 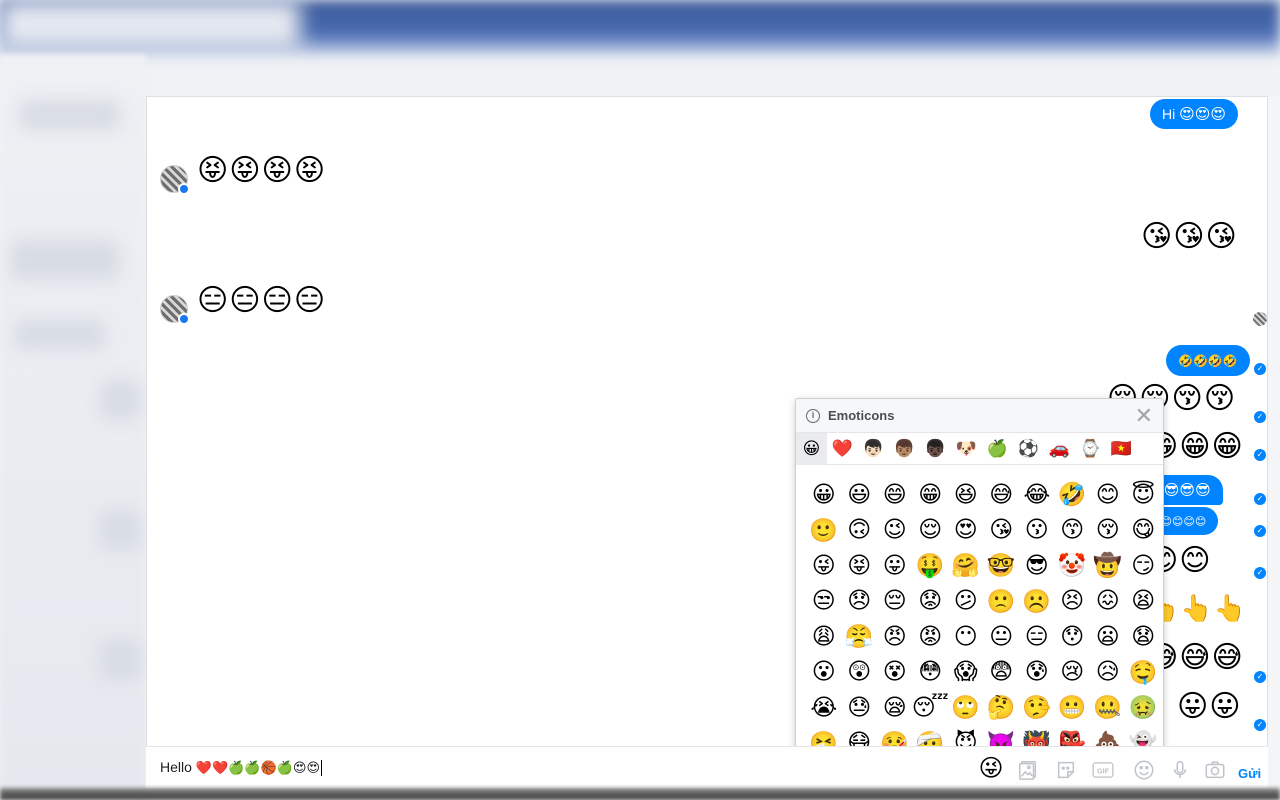 What do you see at coordinates (966, 566) in the screenshot?
I see `emoji-option: 🤗` at bounding box center [966, 566].